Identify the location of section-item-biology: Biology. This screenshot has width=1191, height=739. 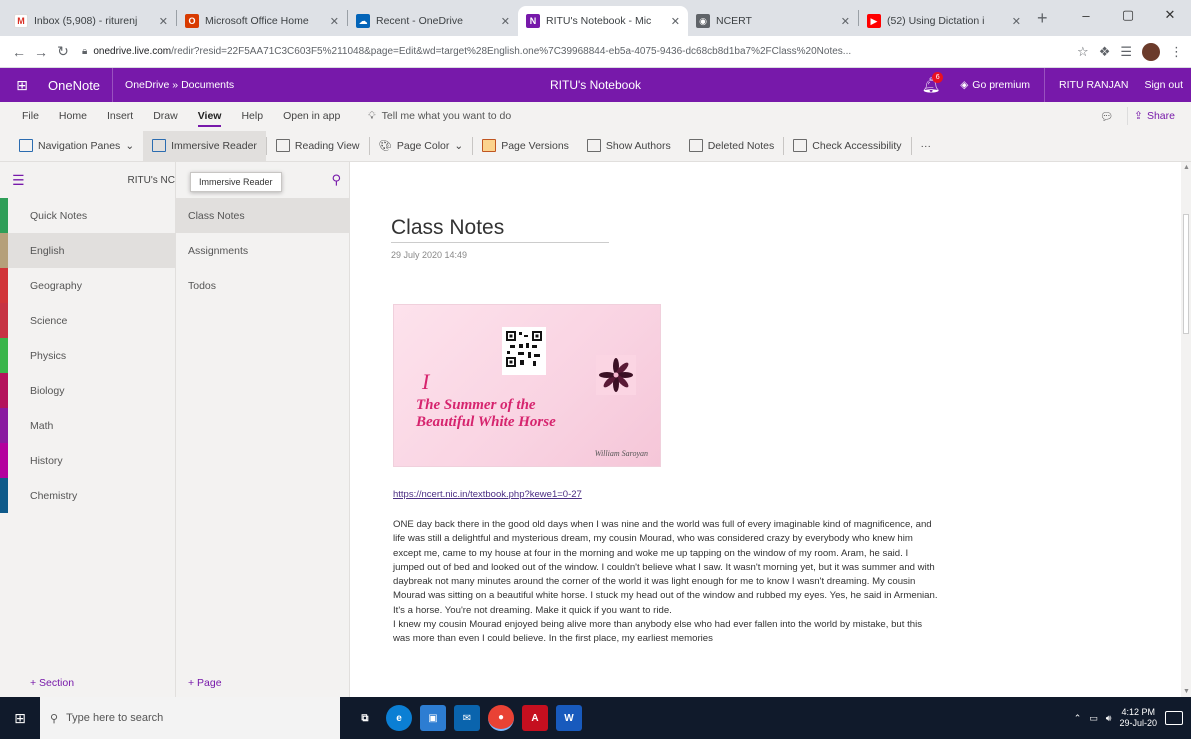
(87, 390).